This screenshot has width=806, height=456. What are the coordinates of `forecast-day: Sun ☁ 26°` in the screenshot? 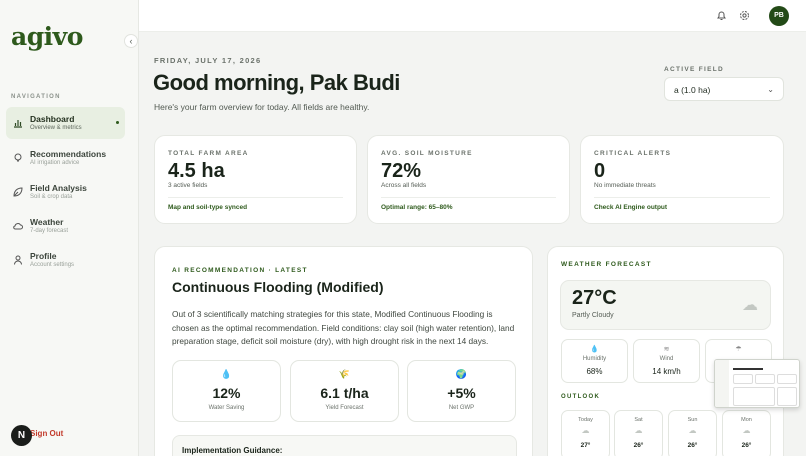 It's located at (692, 433).